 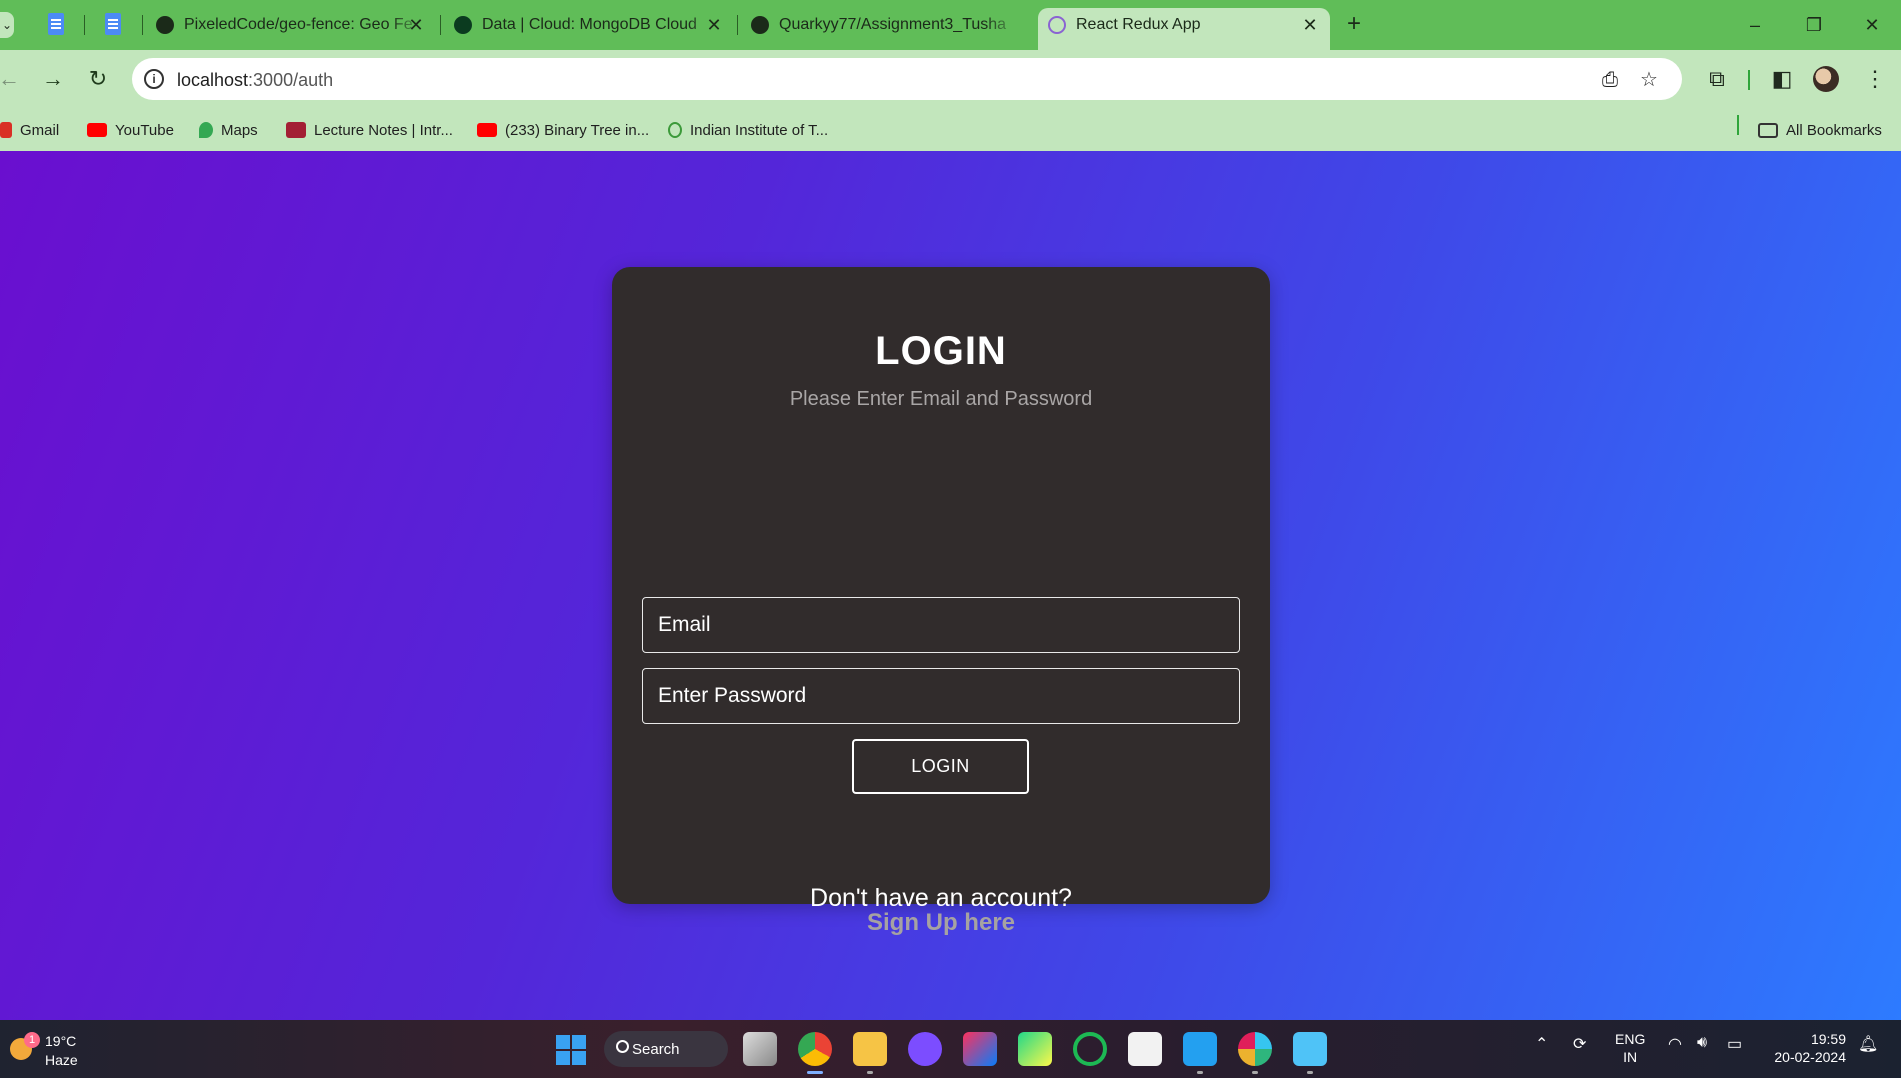 What do you see at coordinates (1702, 1043) in the screenshot?
I see `volume-icon: 🔊︎` at bounding box center [1702, 1043].